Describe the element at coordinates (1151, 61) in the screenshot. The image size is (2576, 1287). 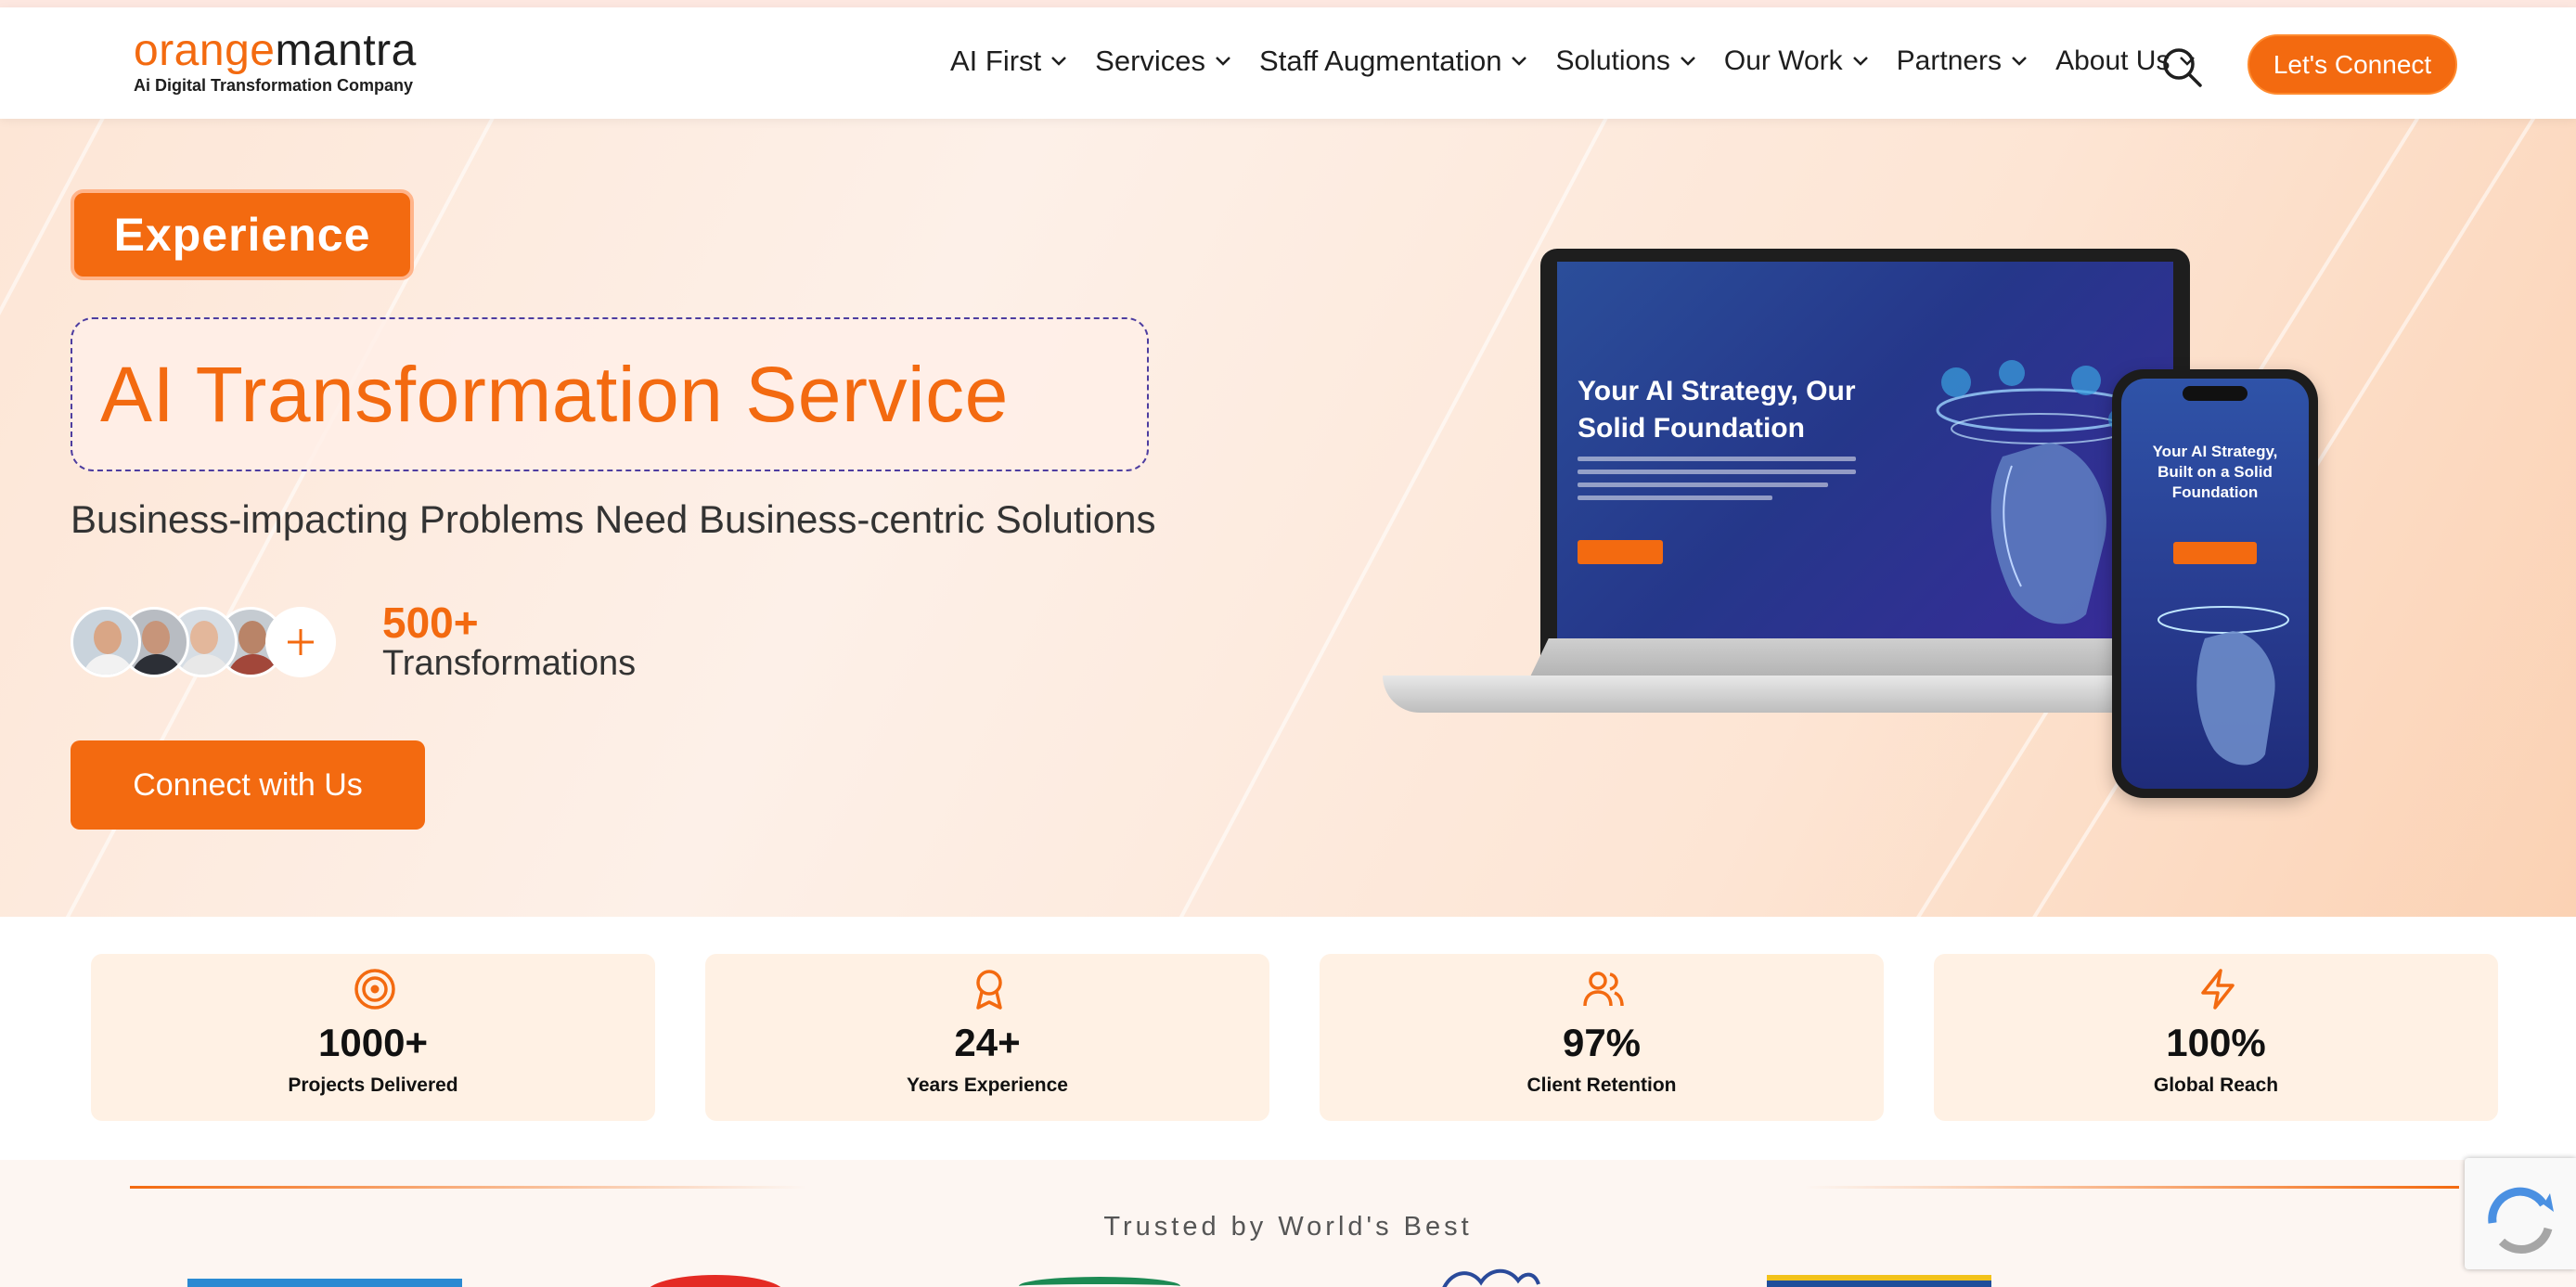
I see `nav-label: Services` at that location.